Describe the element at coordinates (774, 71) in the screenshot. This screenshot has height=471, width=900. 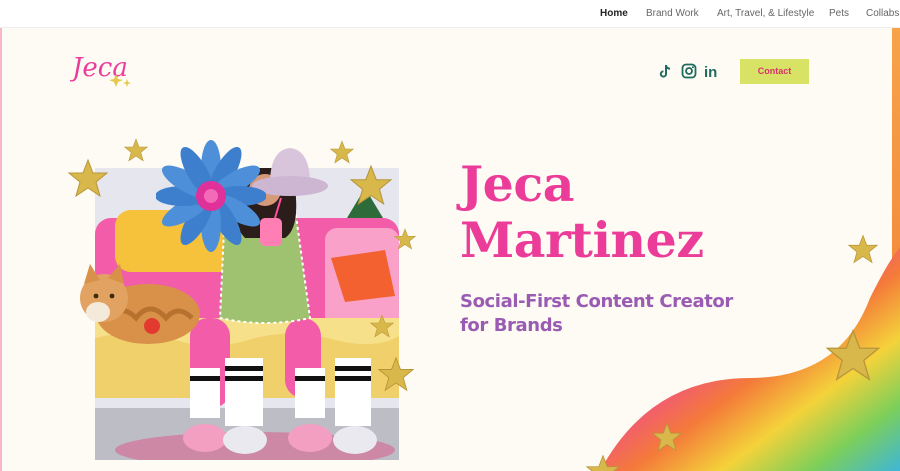
I see `contact-button: Contact` at that location.